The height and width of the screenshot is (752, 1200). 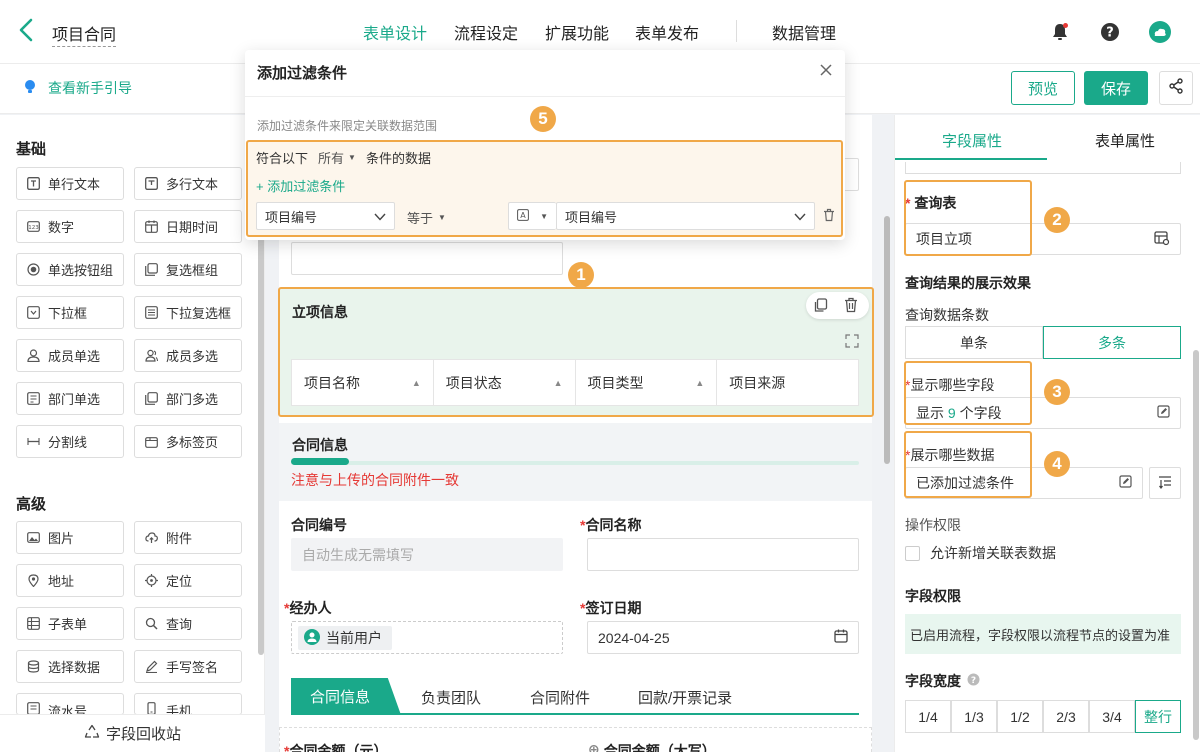 What do you see at coordinates (451, 697) in the screenshot?
I see `form-tab-team: 负责团队` at bounding box center [451, 697].